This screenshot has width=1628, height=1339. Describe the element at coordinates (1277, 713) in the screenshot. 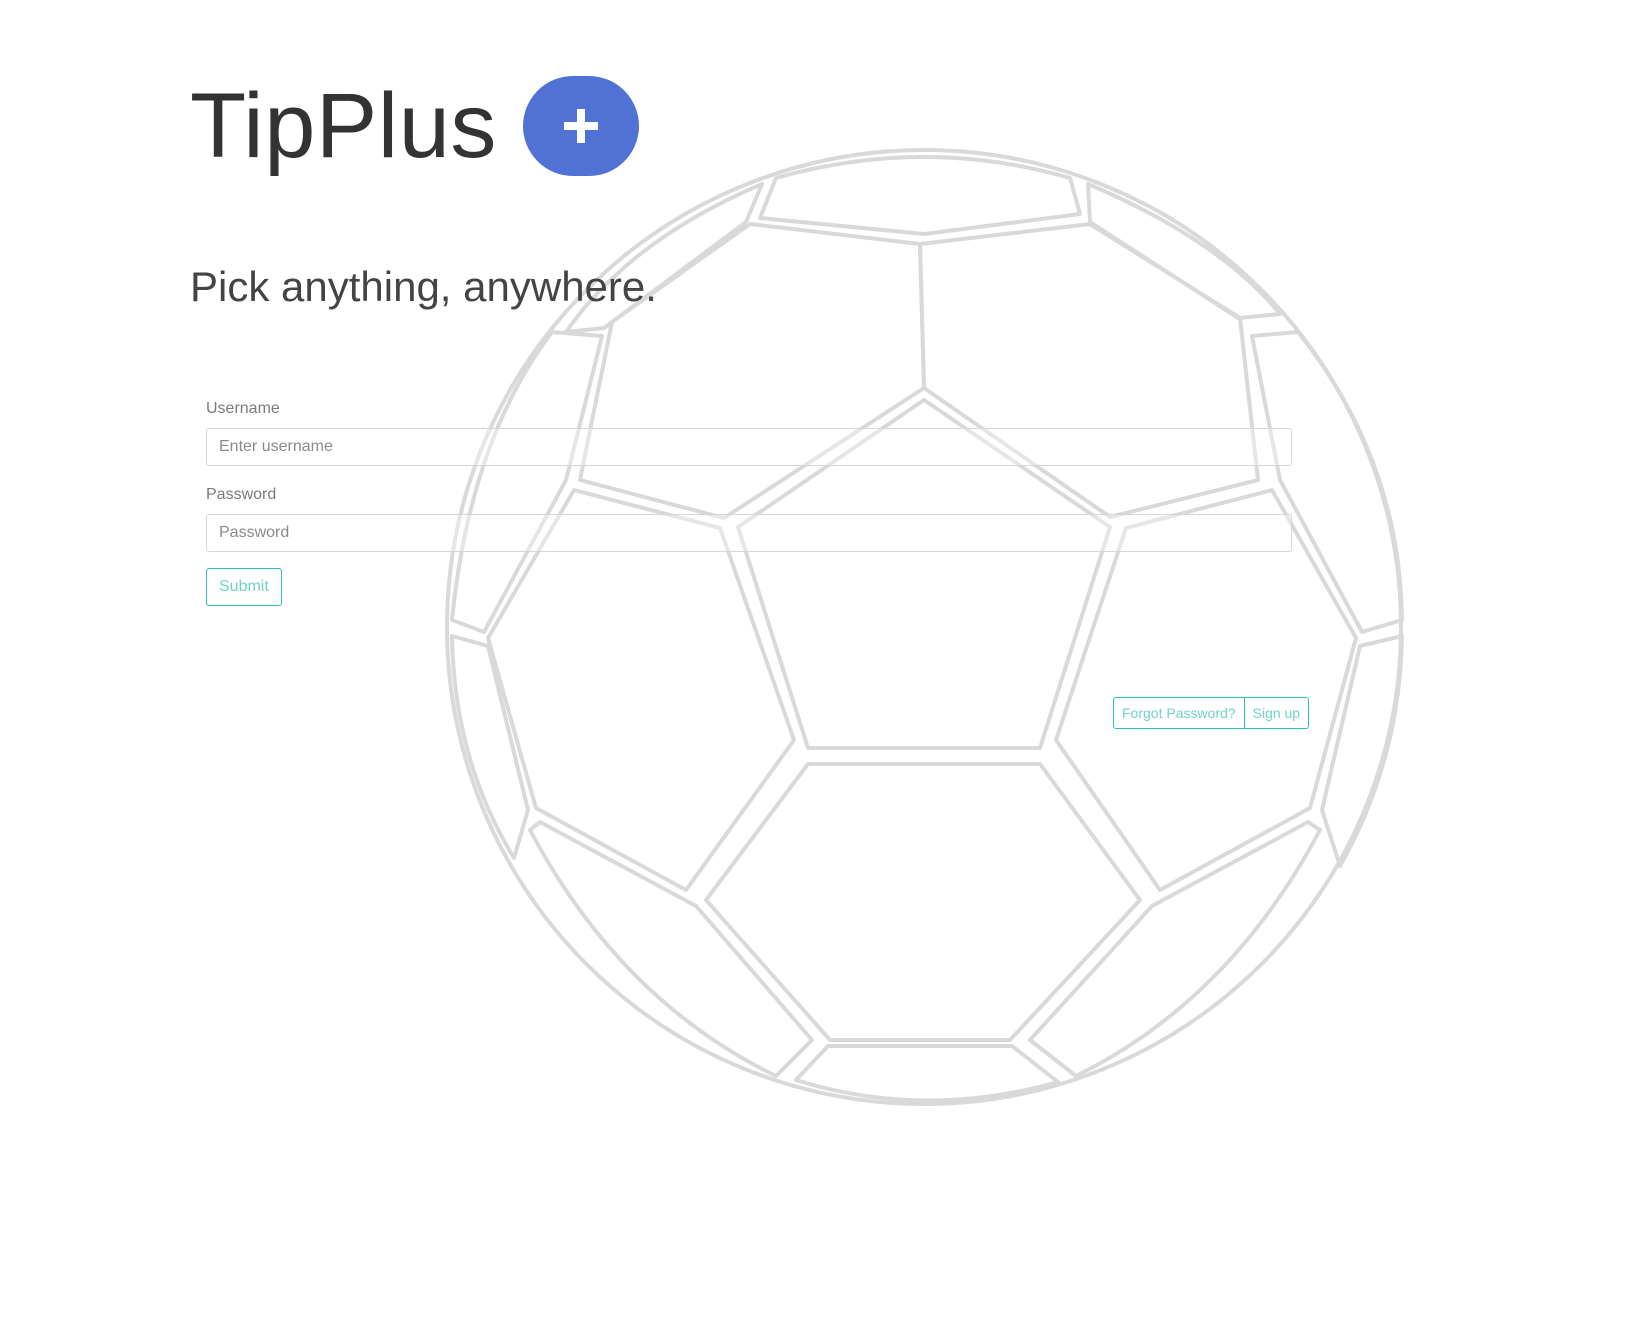

I see `sign-up-button: Sign up` at that location.